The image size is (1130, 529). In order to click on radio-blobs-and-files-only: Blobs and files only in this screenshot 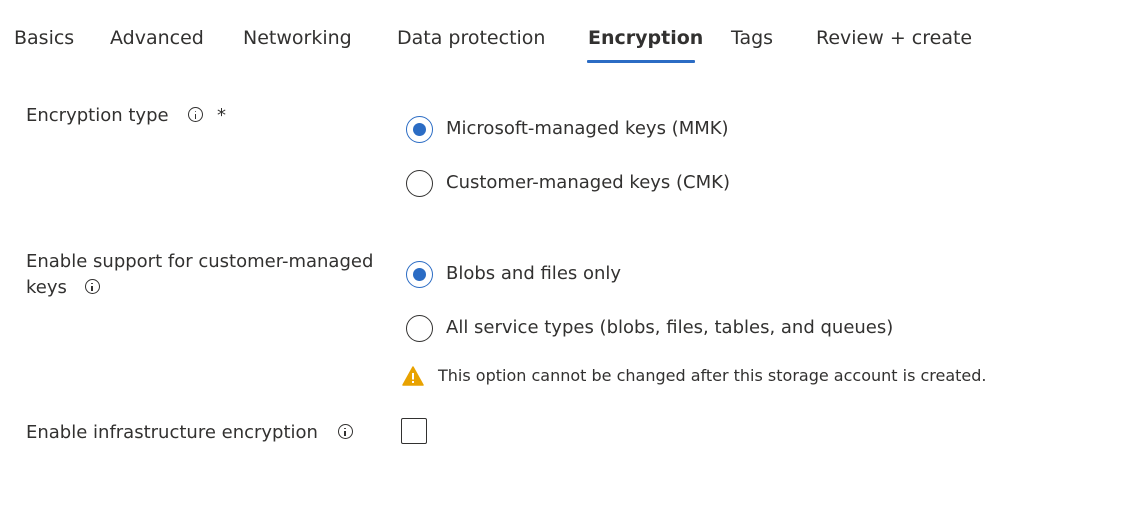, I will do `click(513, 274)`.